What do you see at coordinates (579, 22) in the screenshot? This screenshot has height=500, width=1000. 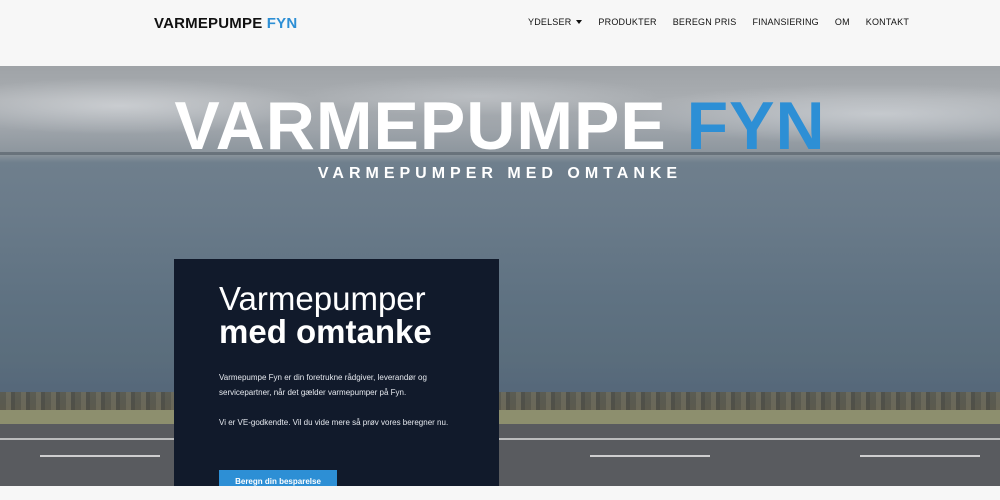 I see `chevron-down-icon` at bounding box center [579, 22].